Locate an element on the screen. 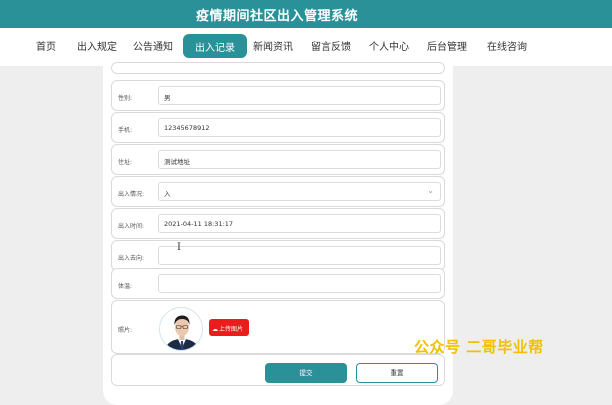  chevron-down-icon: ⌄ is located at coordinates (430, 190).